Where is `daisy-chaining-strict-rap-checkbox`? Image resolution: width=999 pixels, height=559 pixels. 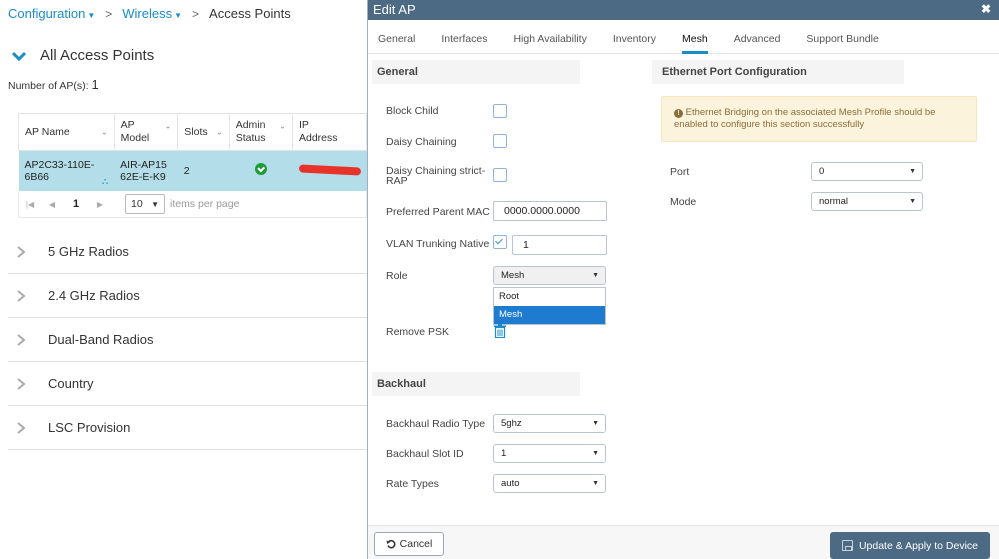
daisy-chaining-strict-rap-checkbox is located at coordinates (500, 175).